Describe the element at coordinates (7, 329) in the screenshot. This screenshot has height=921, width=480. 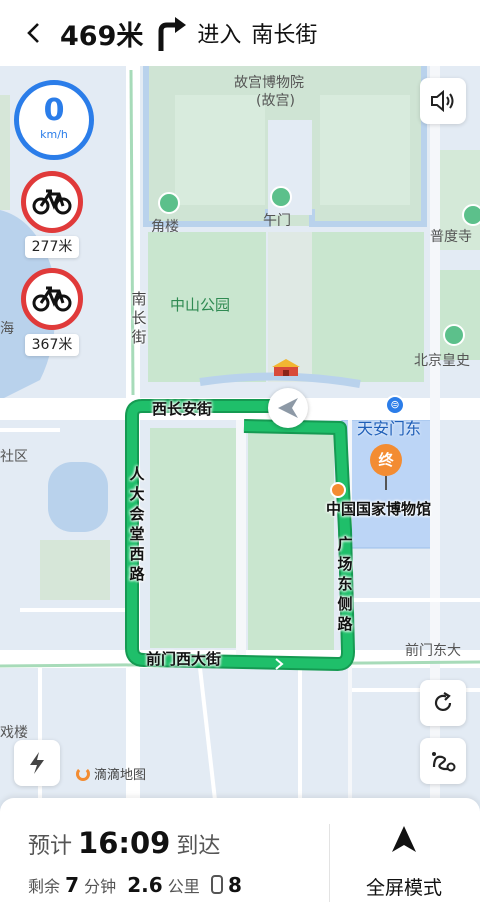
I see `place-hai: 海` at that location.